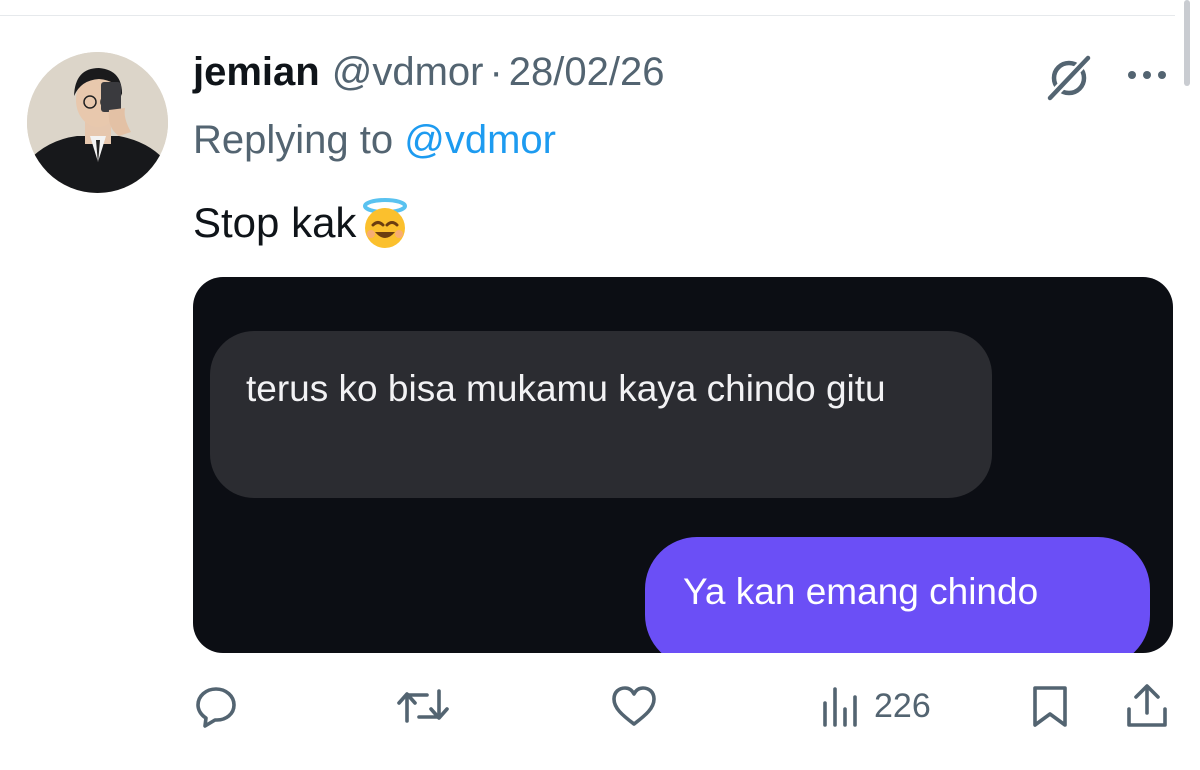 The height and width of the screenshot is (770, 1200). What do you see at coordinates (566, 388) in the screenshot?
I see `incoming-message-text: terus ko bisa mukamu kaya chindo gitu` at bounding box center [566, 388].